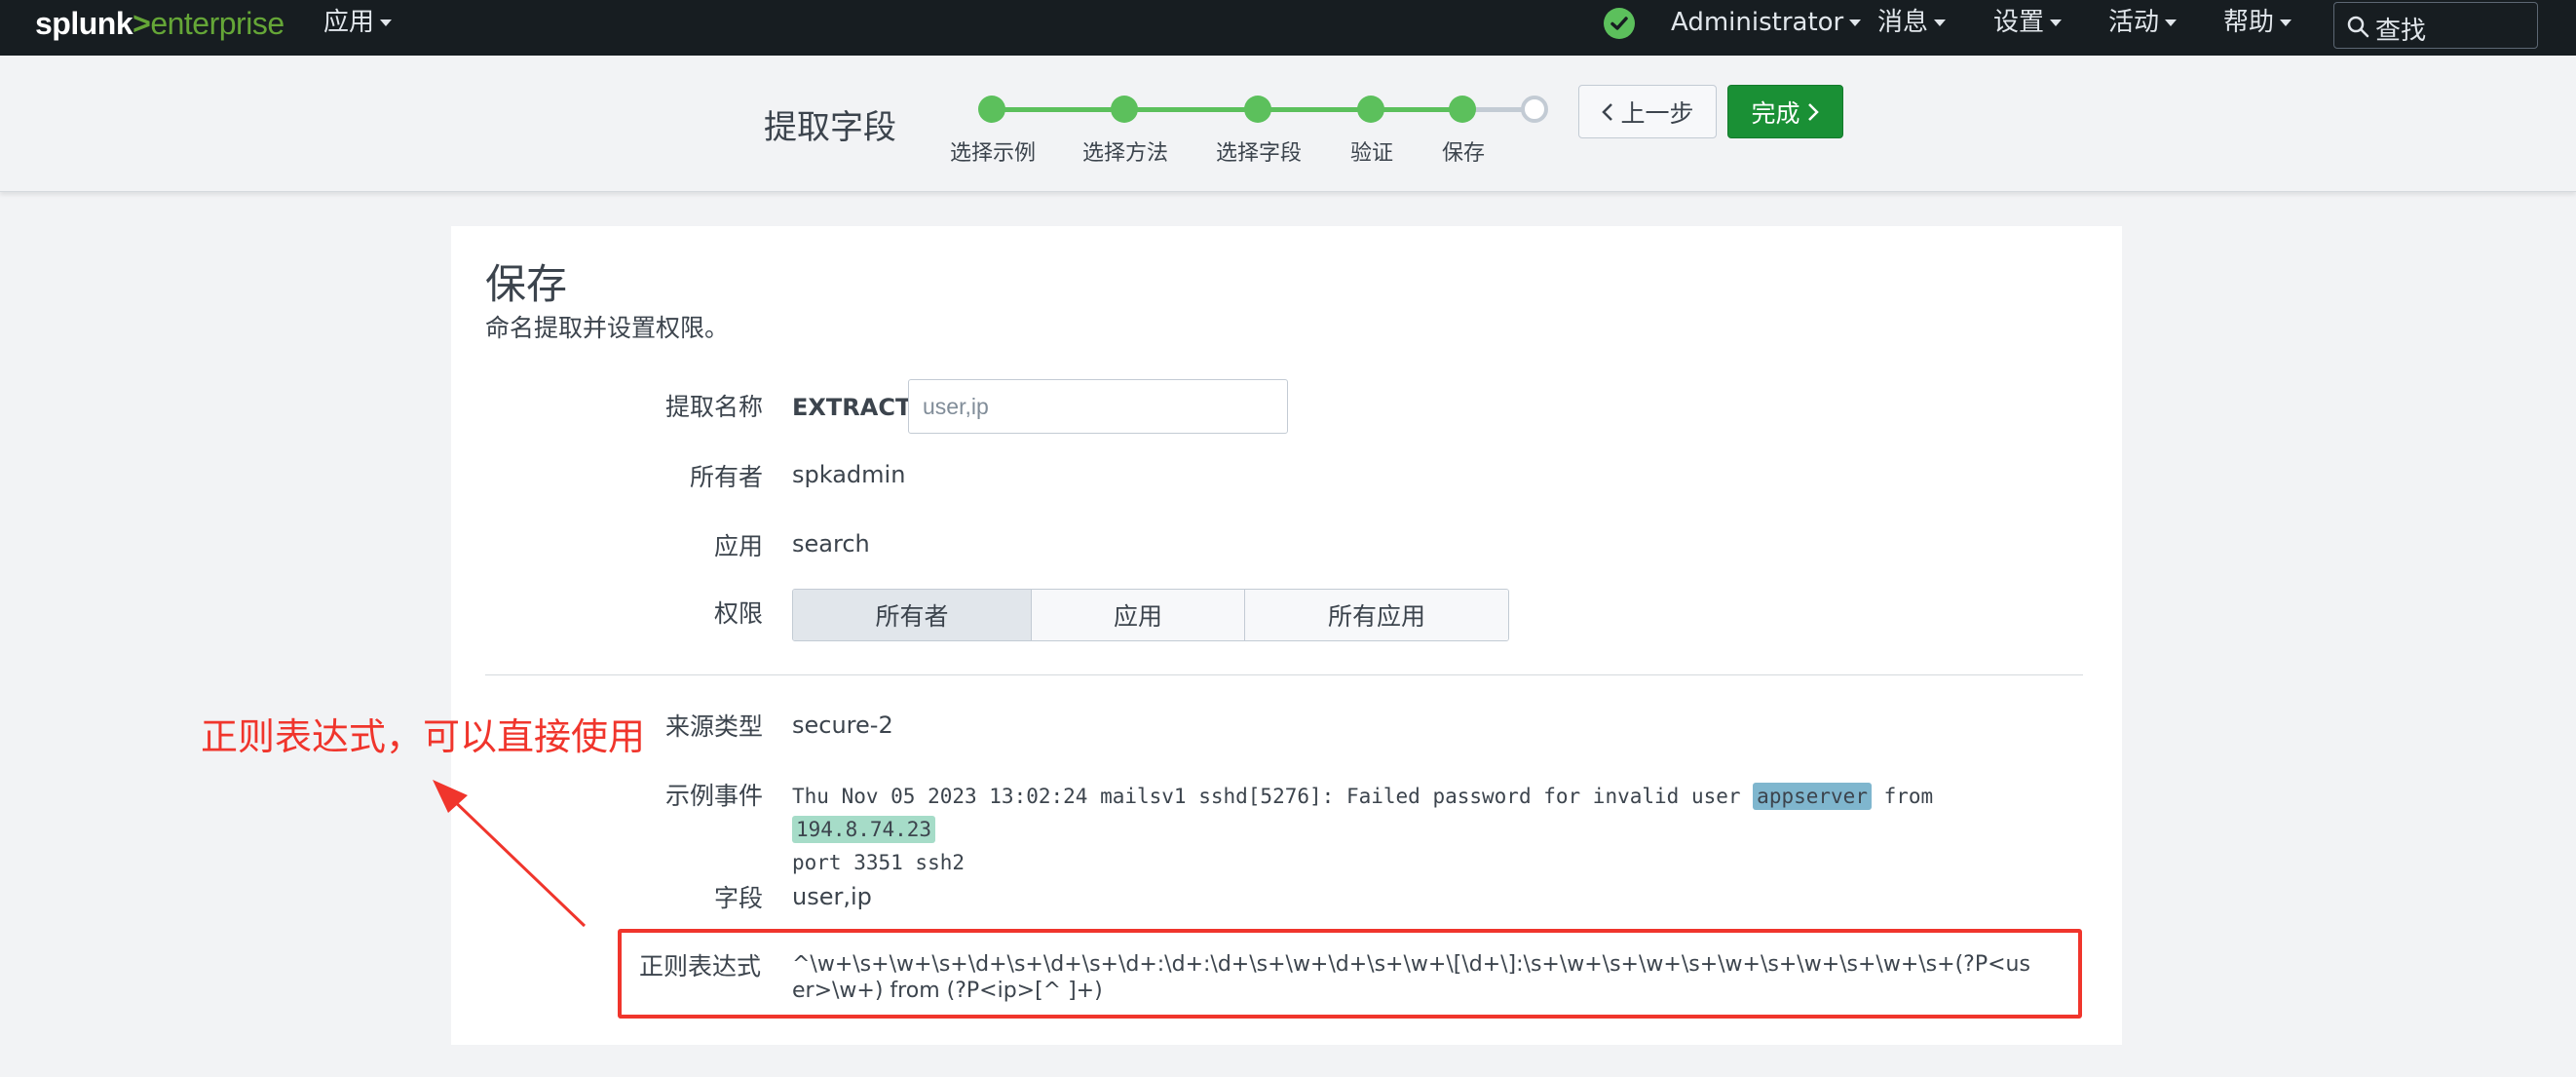 Image resolution: width=2576 pixels, height=1077 pixels. I want to click on wizard-title: 提取字段, so click(830, 127).